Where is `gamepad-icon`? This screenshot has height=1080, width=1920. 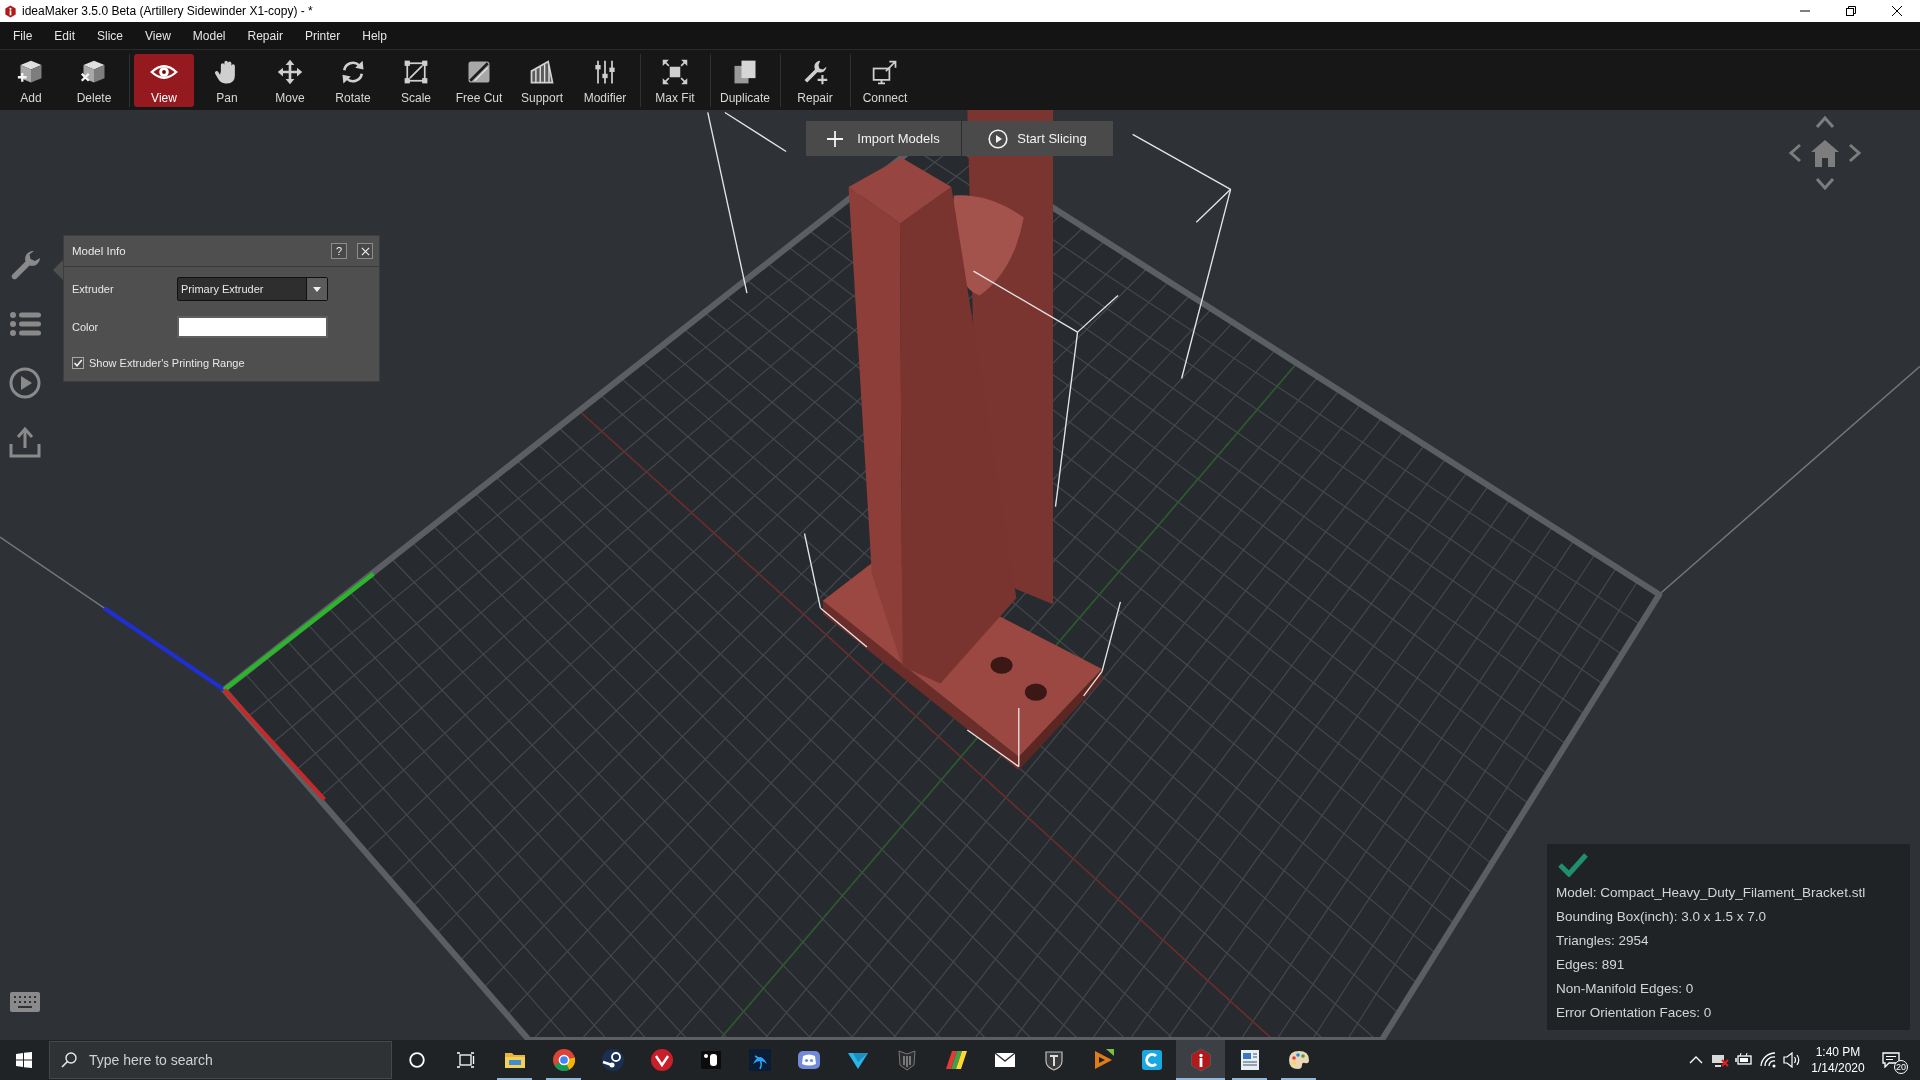 gamepad-icon is located at coordinates (808, 1060).